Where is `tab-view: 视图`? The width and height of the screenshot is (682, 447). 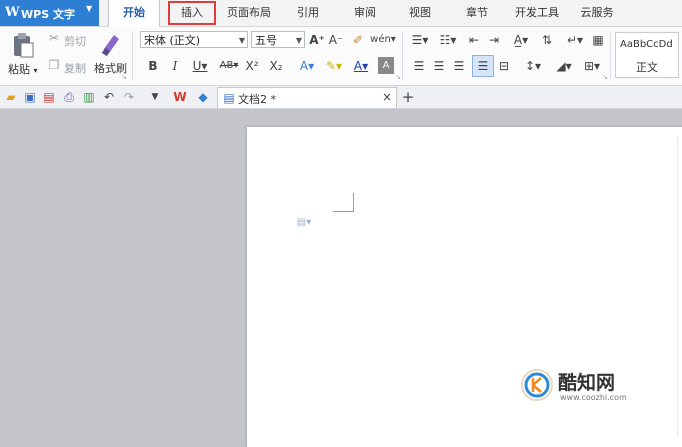 tab-view: 视图 is located at coordinates (420, 13).